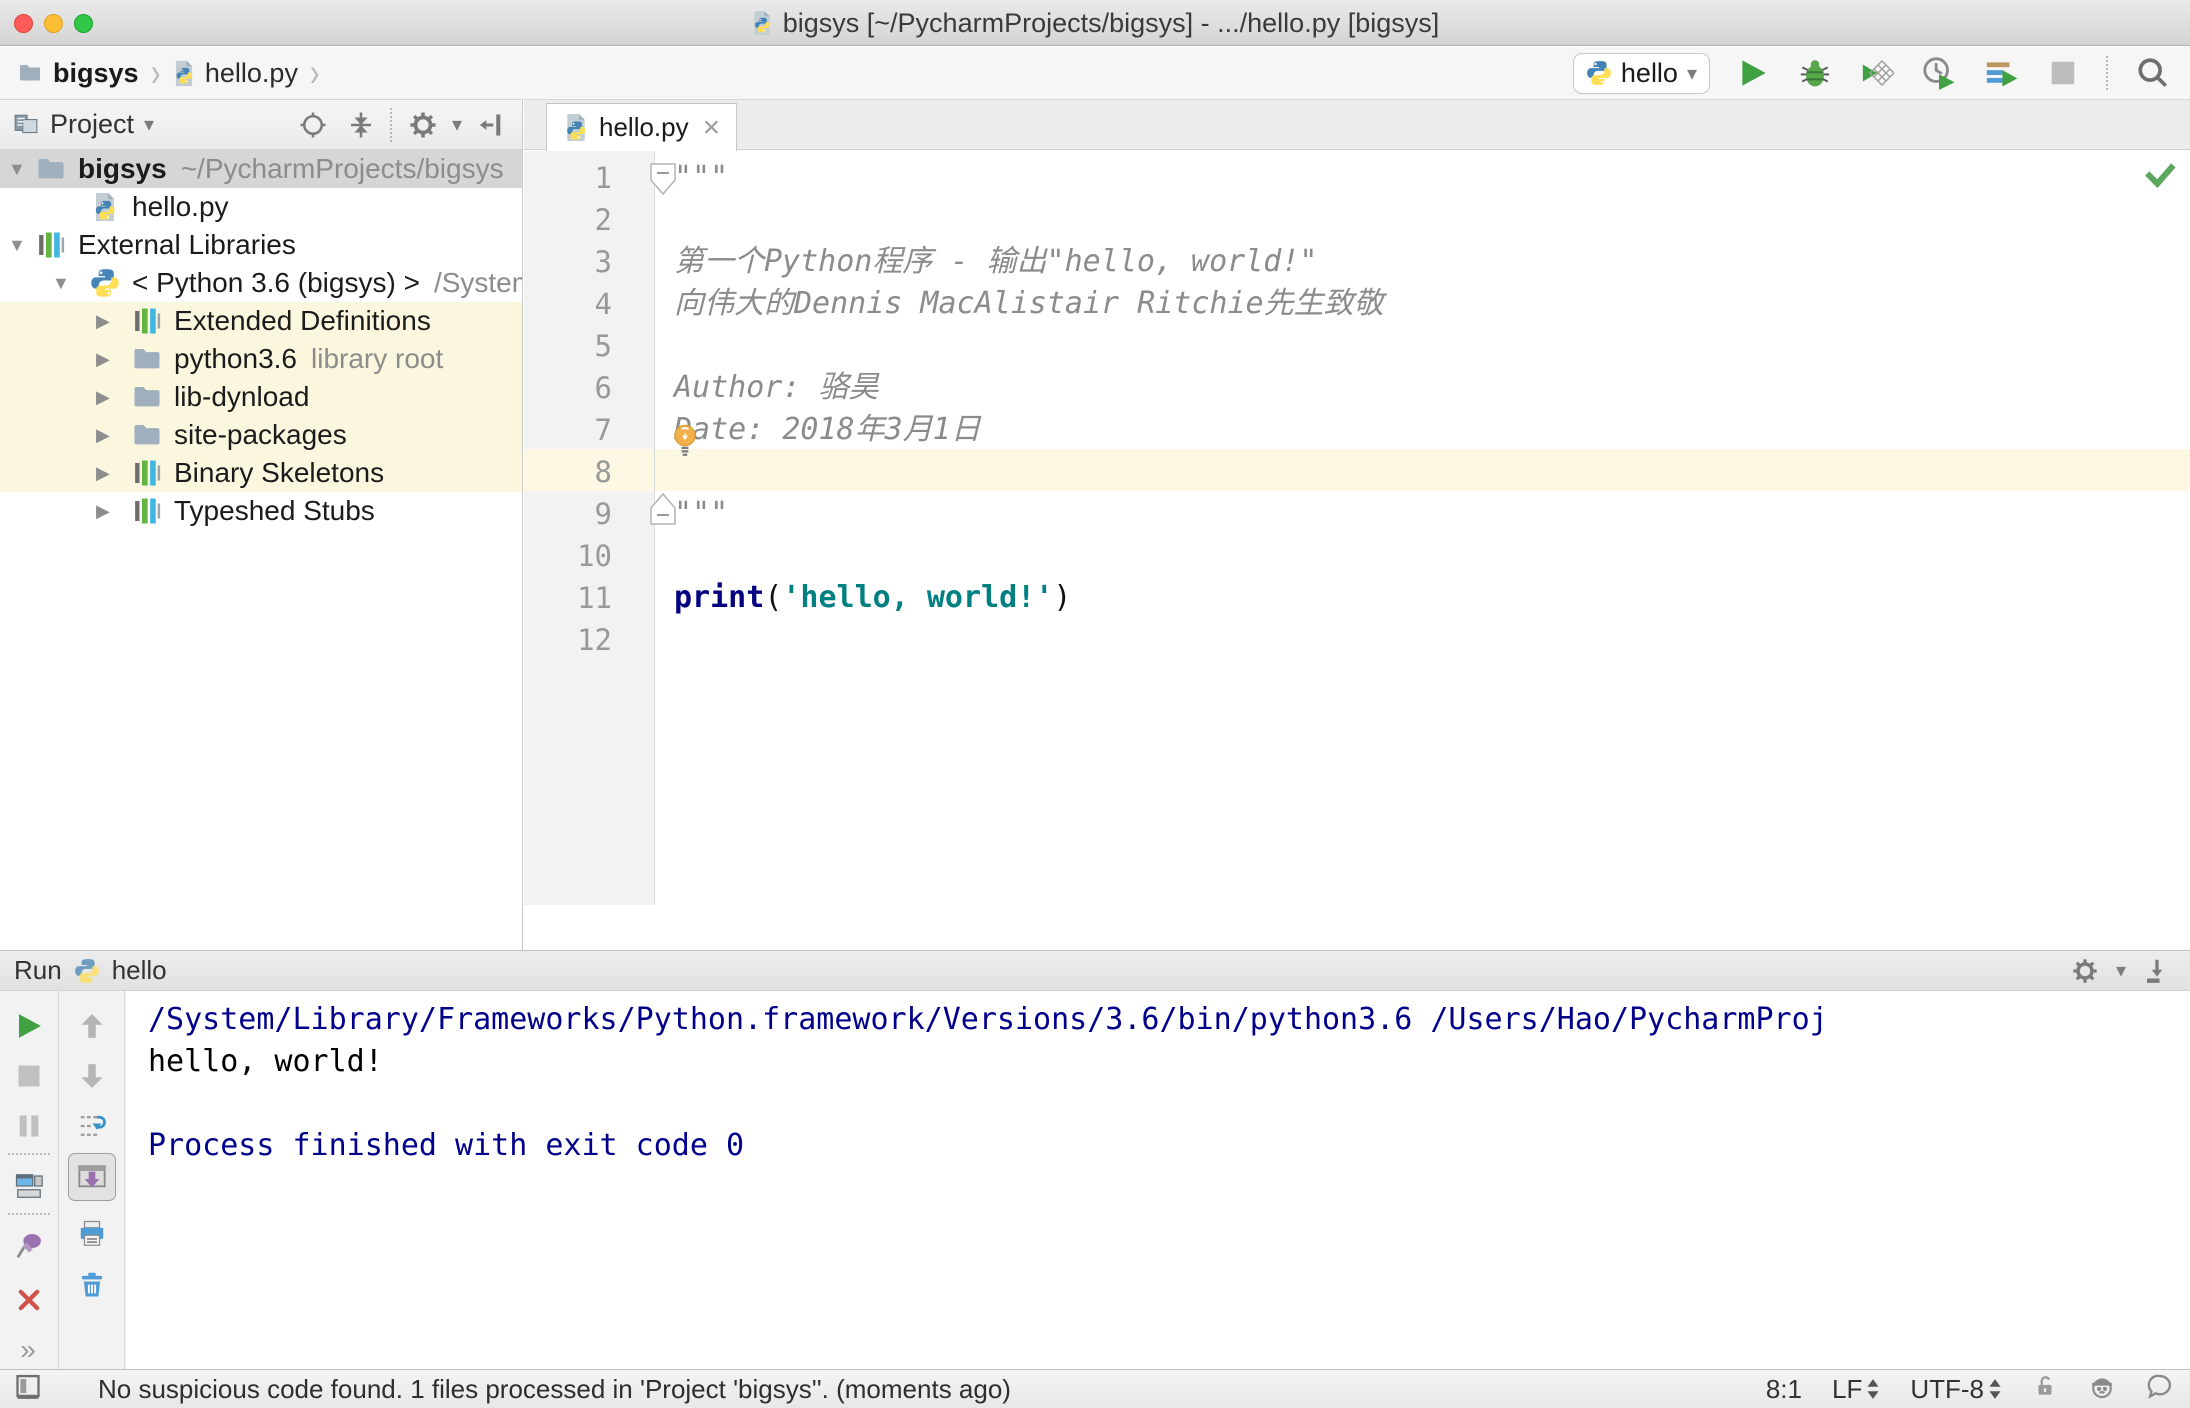  What do you see at coordinates (261, 397) in the screenshot?
I see `tree-row-lib-dynload: ▶ lib-dynload` at bounding box center [261, 397].